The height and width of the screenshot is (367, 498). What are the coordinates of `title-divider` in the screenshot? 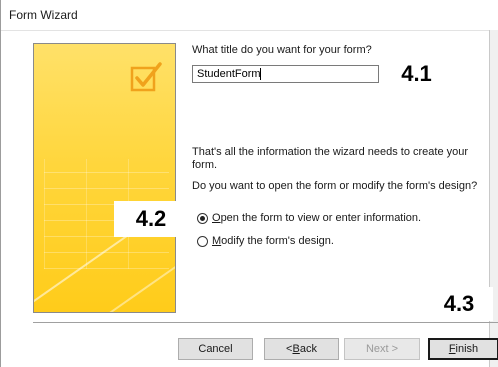 It's located at (249, 30).